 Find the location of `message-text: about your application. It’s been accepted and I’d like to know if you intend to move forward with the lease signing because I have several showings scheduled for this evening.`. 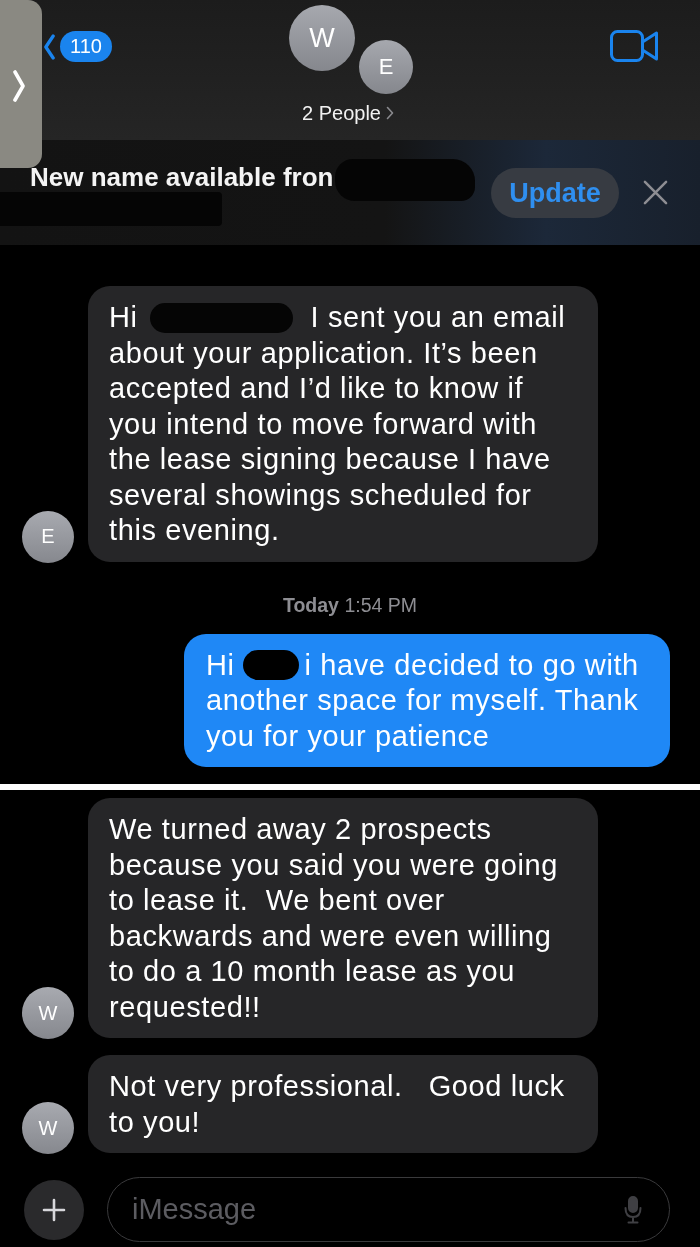

message-text: about your application. It’s been accepted and I’d like to know if you intend to move forward with the lease signing because I have several showings scheduled for this evening. is located at coordinates (330, 441).